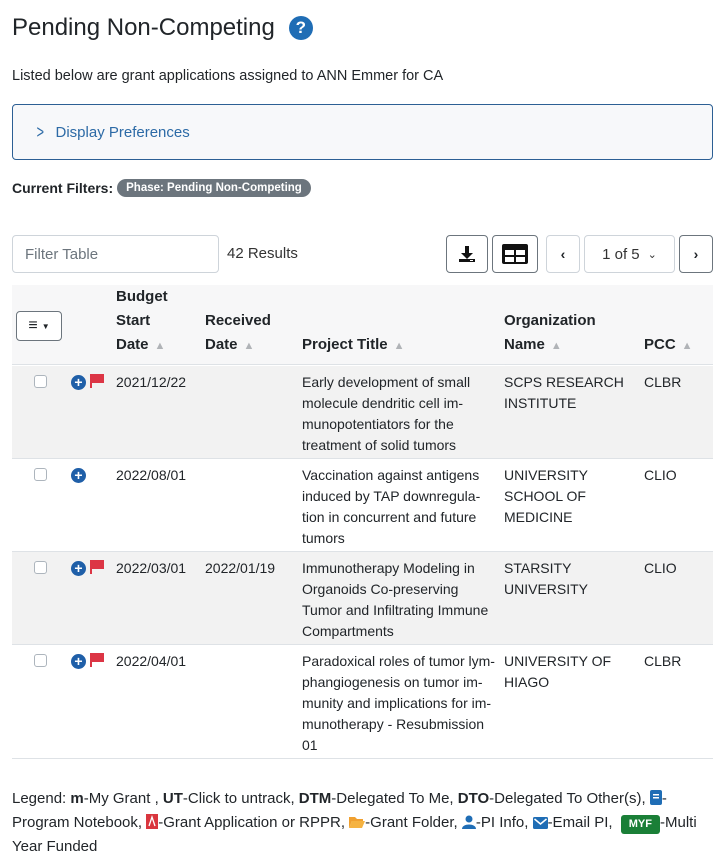 The width and height of the screenshot is (723, 862). Describe the element at coordinates (151, 568) in the screenshot. I see `budget-start-date: 2022/03/01` at that location.